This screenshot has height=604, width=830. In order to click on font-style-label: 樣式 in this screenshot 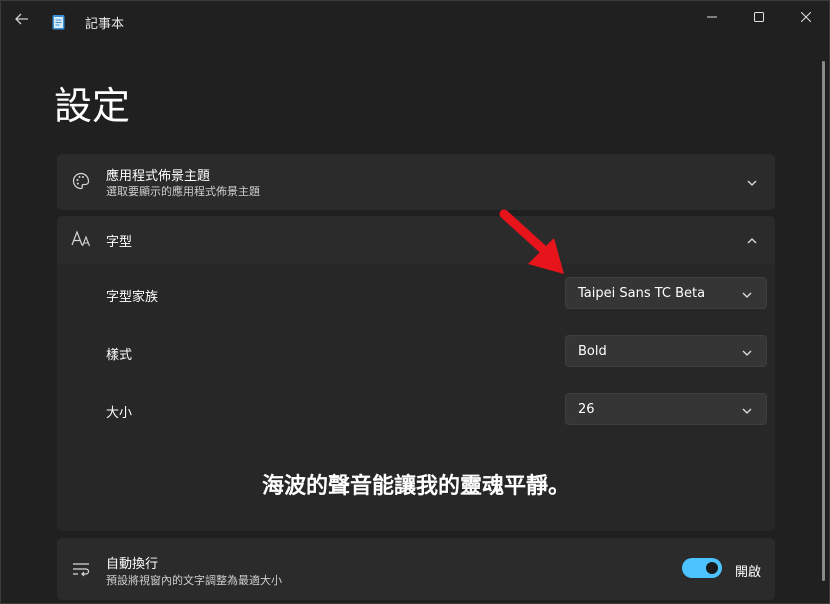, I will do `click(119, 355)`.